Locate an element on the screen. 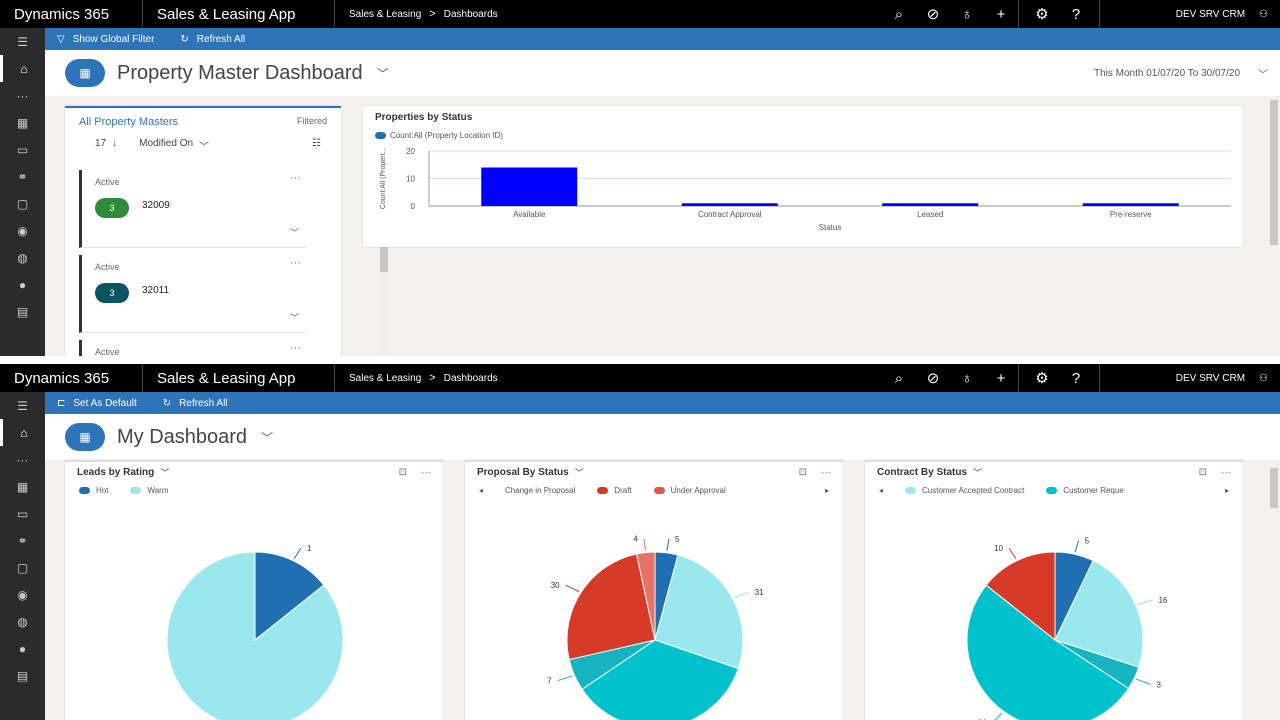  legend-label: Customer Accepted Contract is located at coordinates (973, 490).